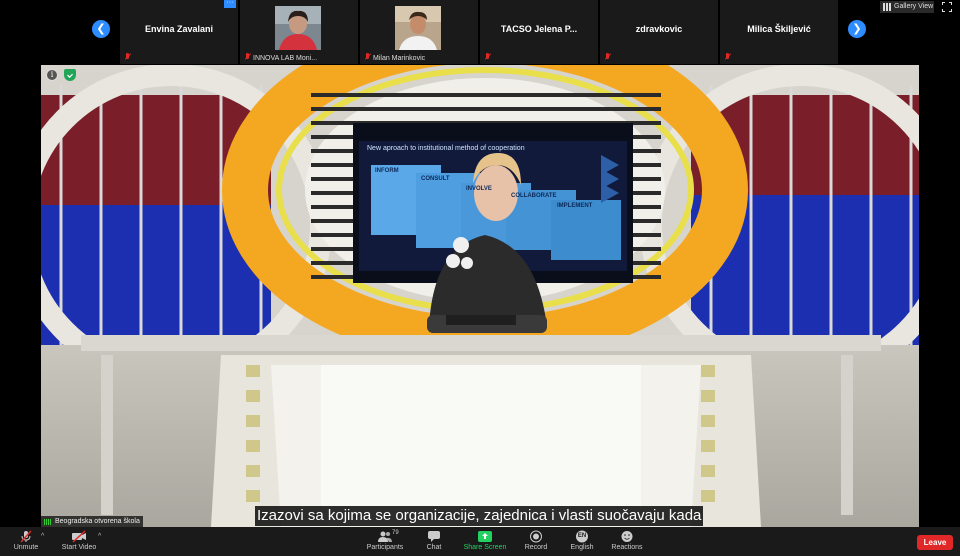 The width and height of the screenshot is (960, 556). I want to click on gallery-view-button: Gallery View, so click(907, 7).